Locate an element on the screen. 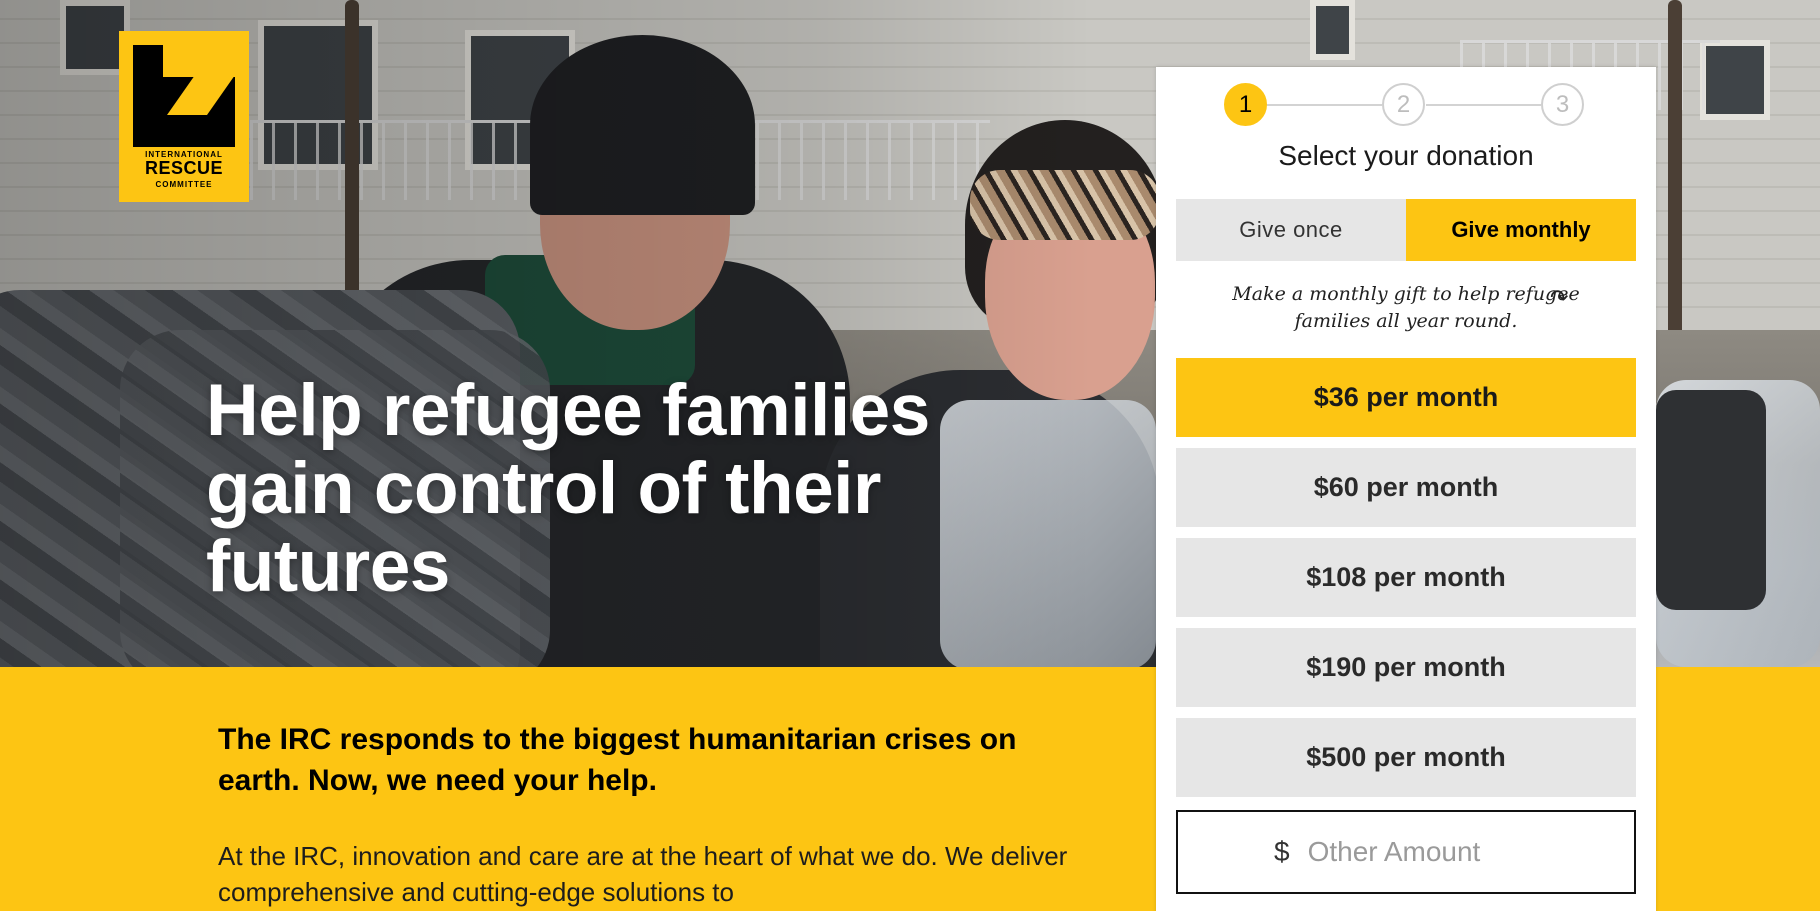 The width and height of the screenshot is (1820, 911). amount-option-60: $60 per month is located at coordinates (1406, 487).